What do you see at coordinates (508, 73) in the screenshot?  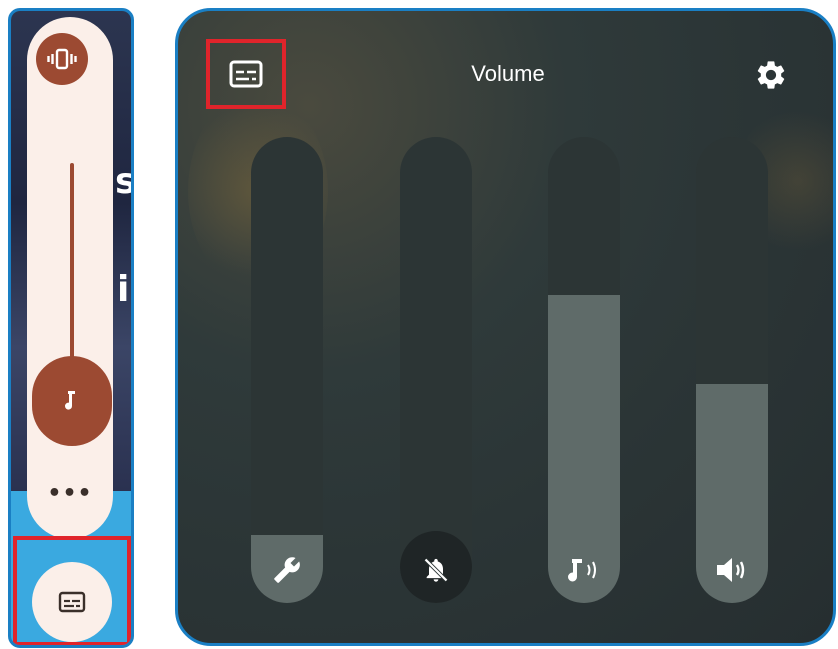 I see `panel-title: Volume` at bounding box center [508, 73].